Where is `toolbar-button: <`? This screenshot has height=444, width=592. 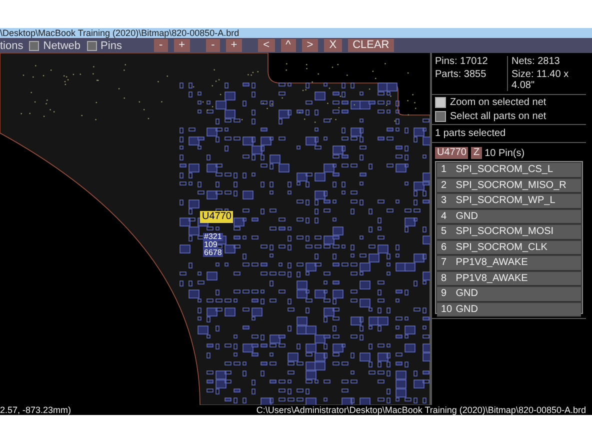
toolbar-button: < is located at coordinates (266, 45).